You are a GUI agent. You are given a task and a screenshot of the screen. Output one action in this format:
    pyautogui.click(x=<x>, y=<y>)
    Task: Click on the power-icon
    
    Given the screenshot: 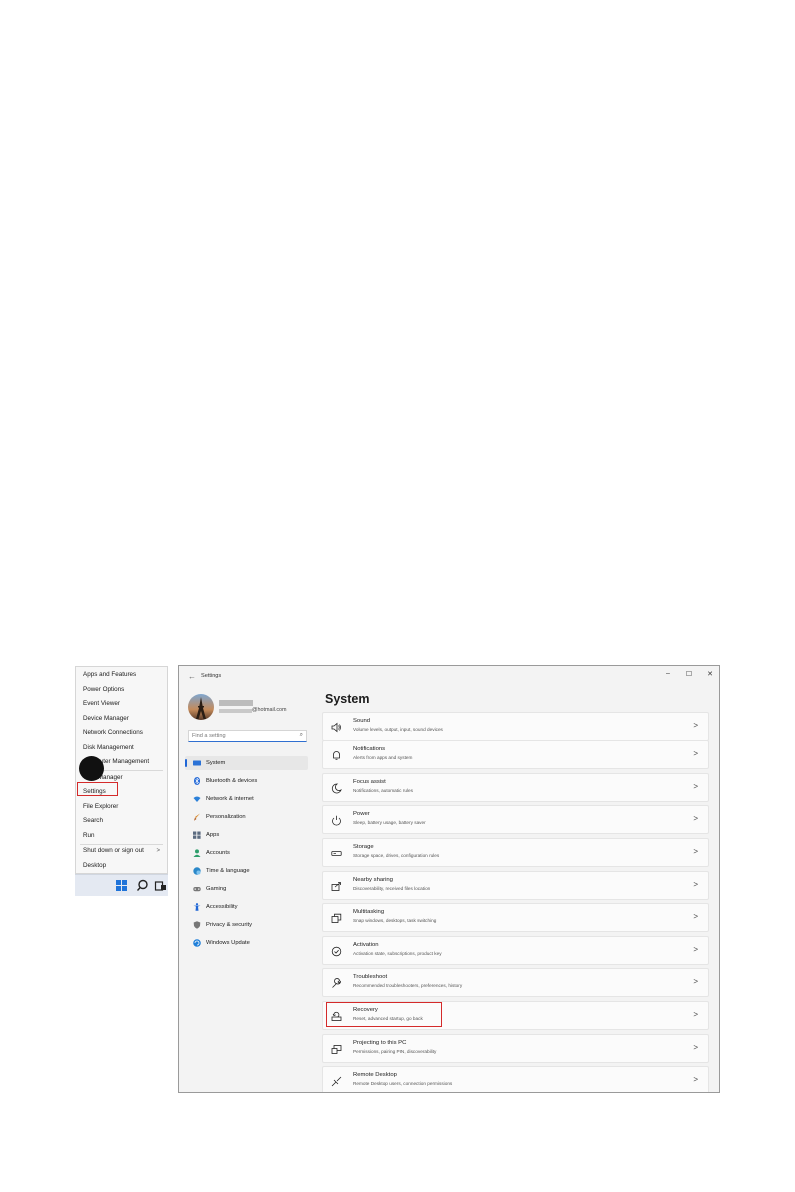 What is the action you would take?
    pyautogui.click(x=336, y=820)
    